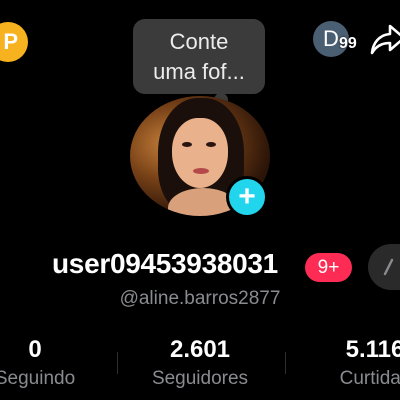  What do you see at coordinates (372, 349) in the screenshot?
I see `stat-likes-value: 5.116` at bounding box center [372, 349].